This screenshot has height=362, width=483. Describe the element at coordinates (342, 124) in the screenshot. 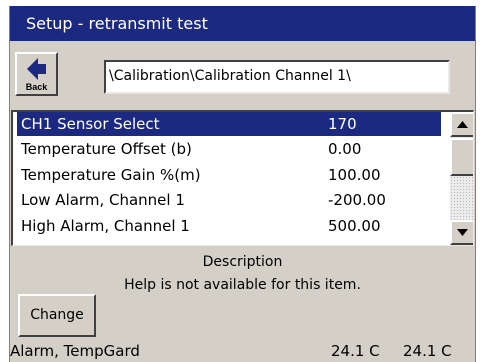

I see `list-item-value: 170` at that location.